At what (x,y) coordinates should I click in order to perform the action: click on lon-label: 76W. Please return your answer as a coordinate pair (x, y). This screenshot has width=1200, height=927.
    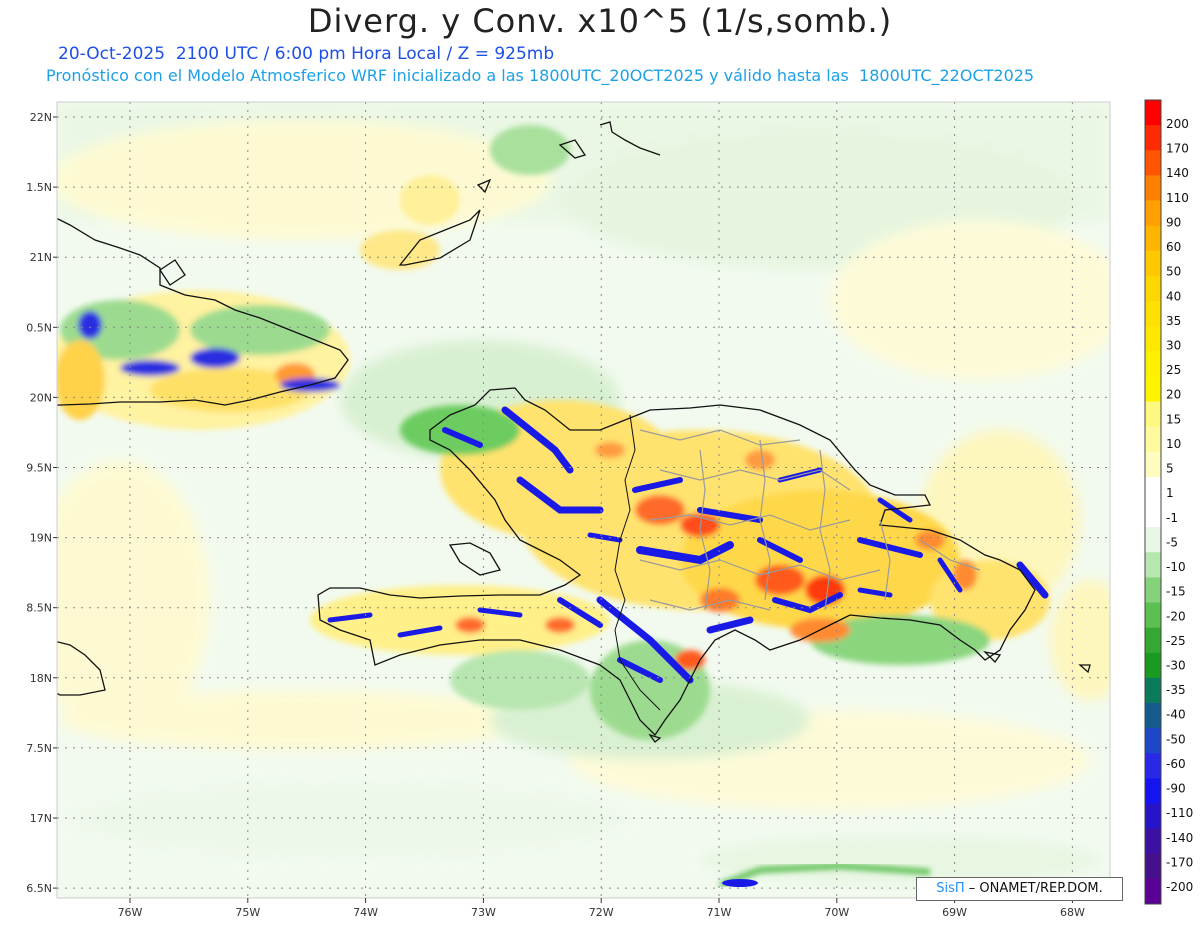
    Looking at the image, I should click on (130, 912).